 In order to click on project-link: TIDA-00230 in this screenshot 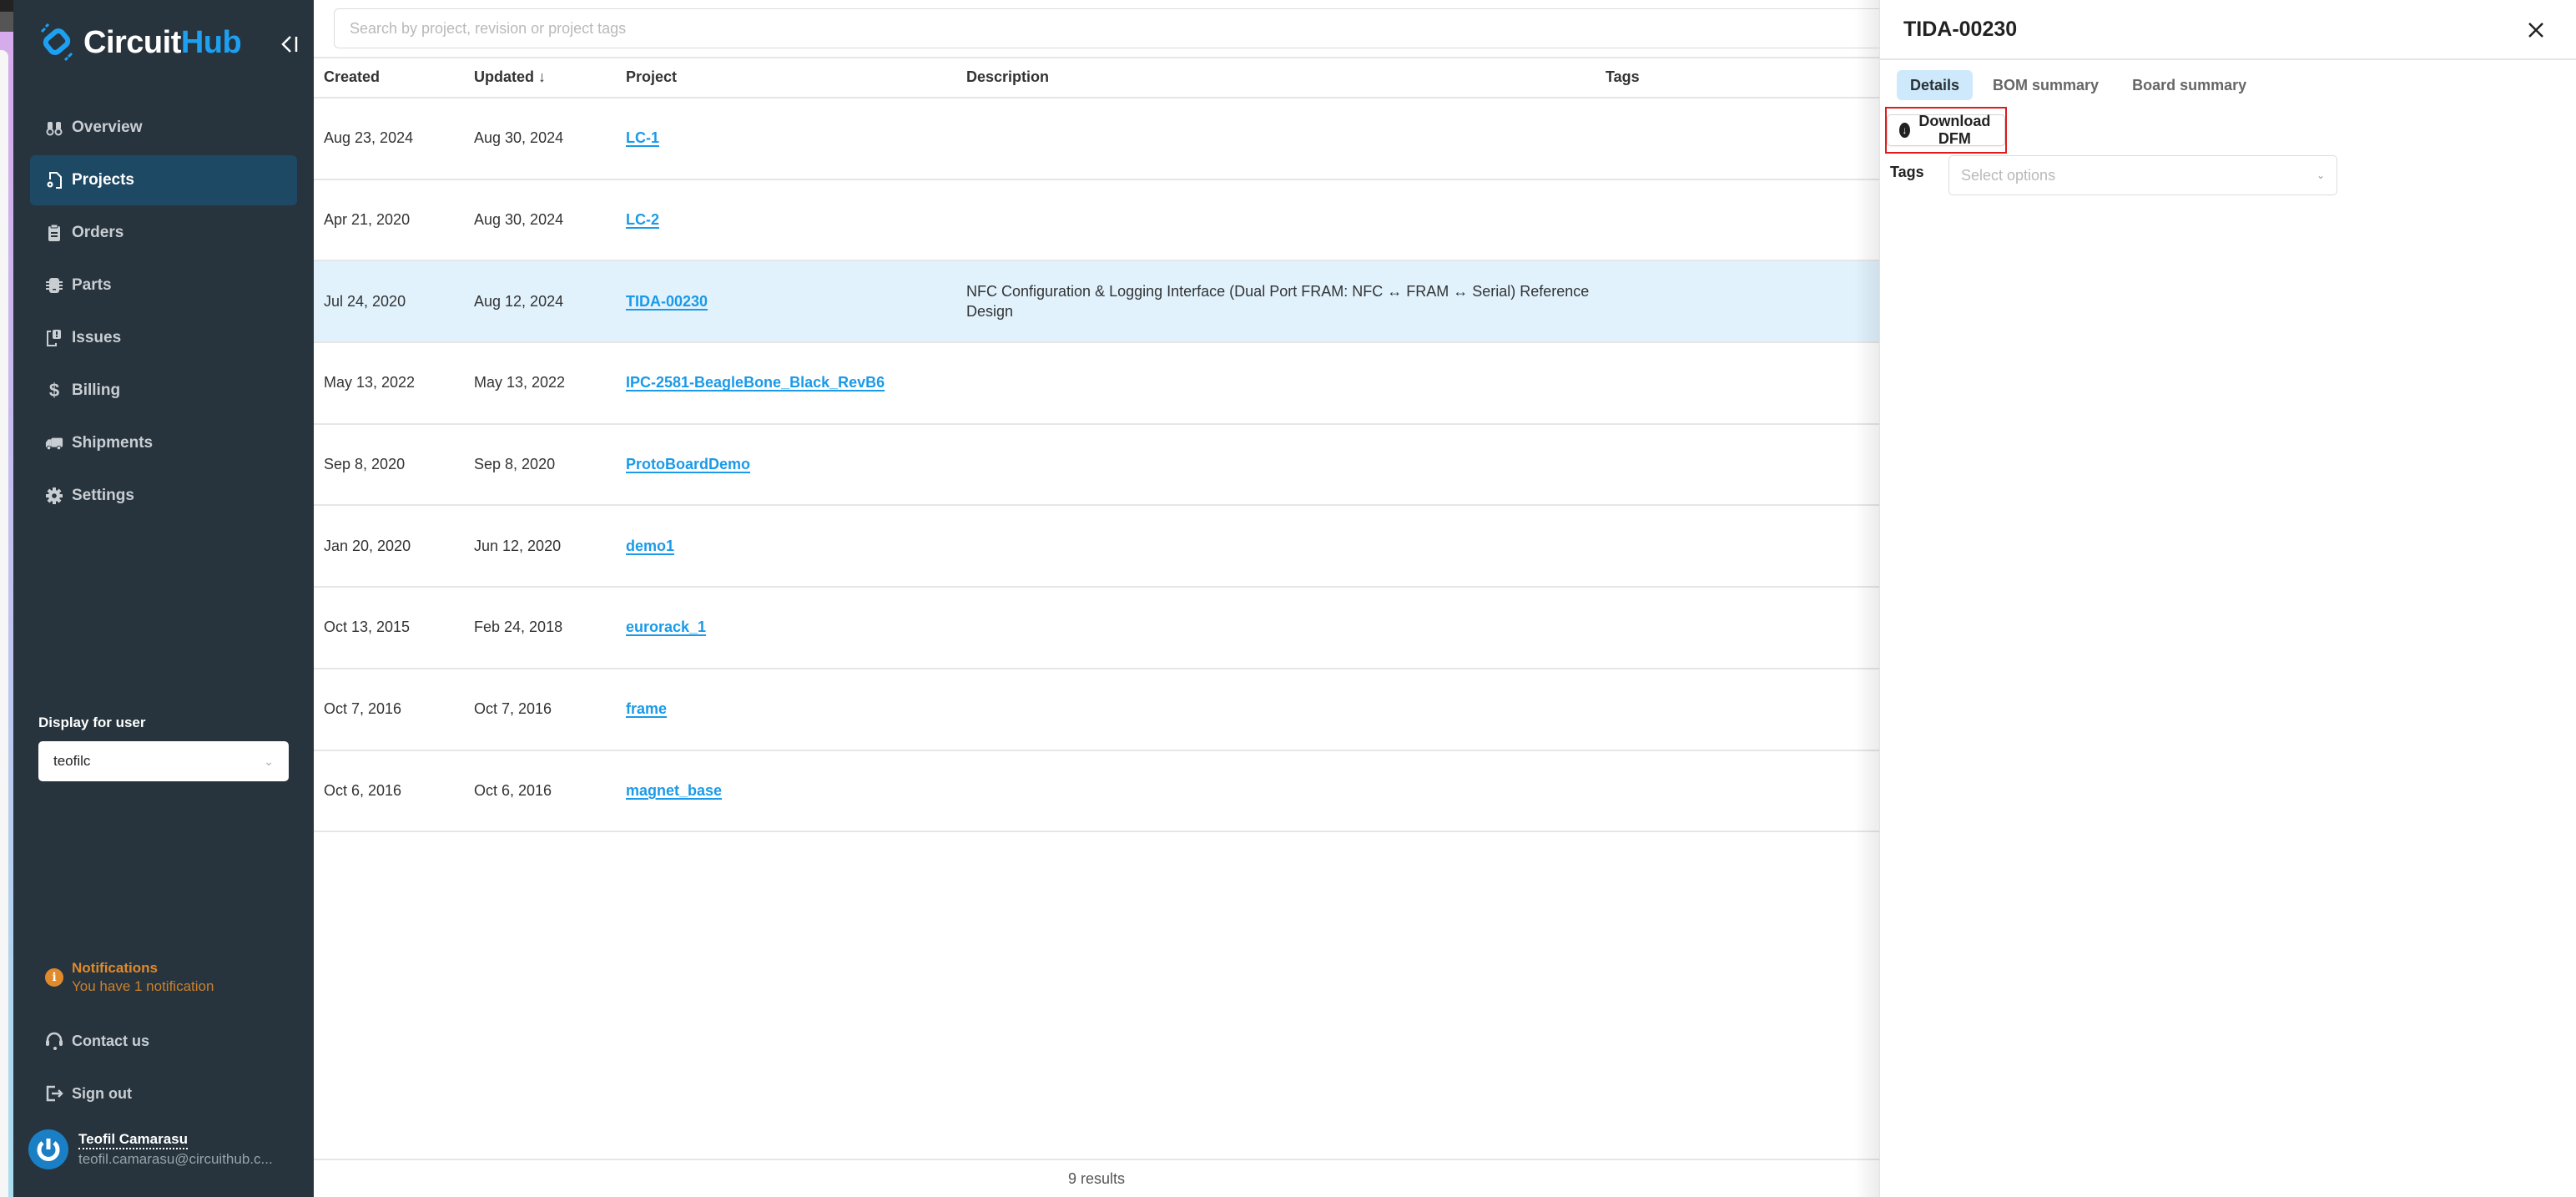, I will do `click(667, 302)`.